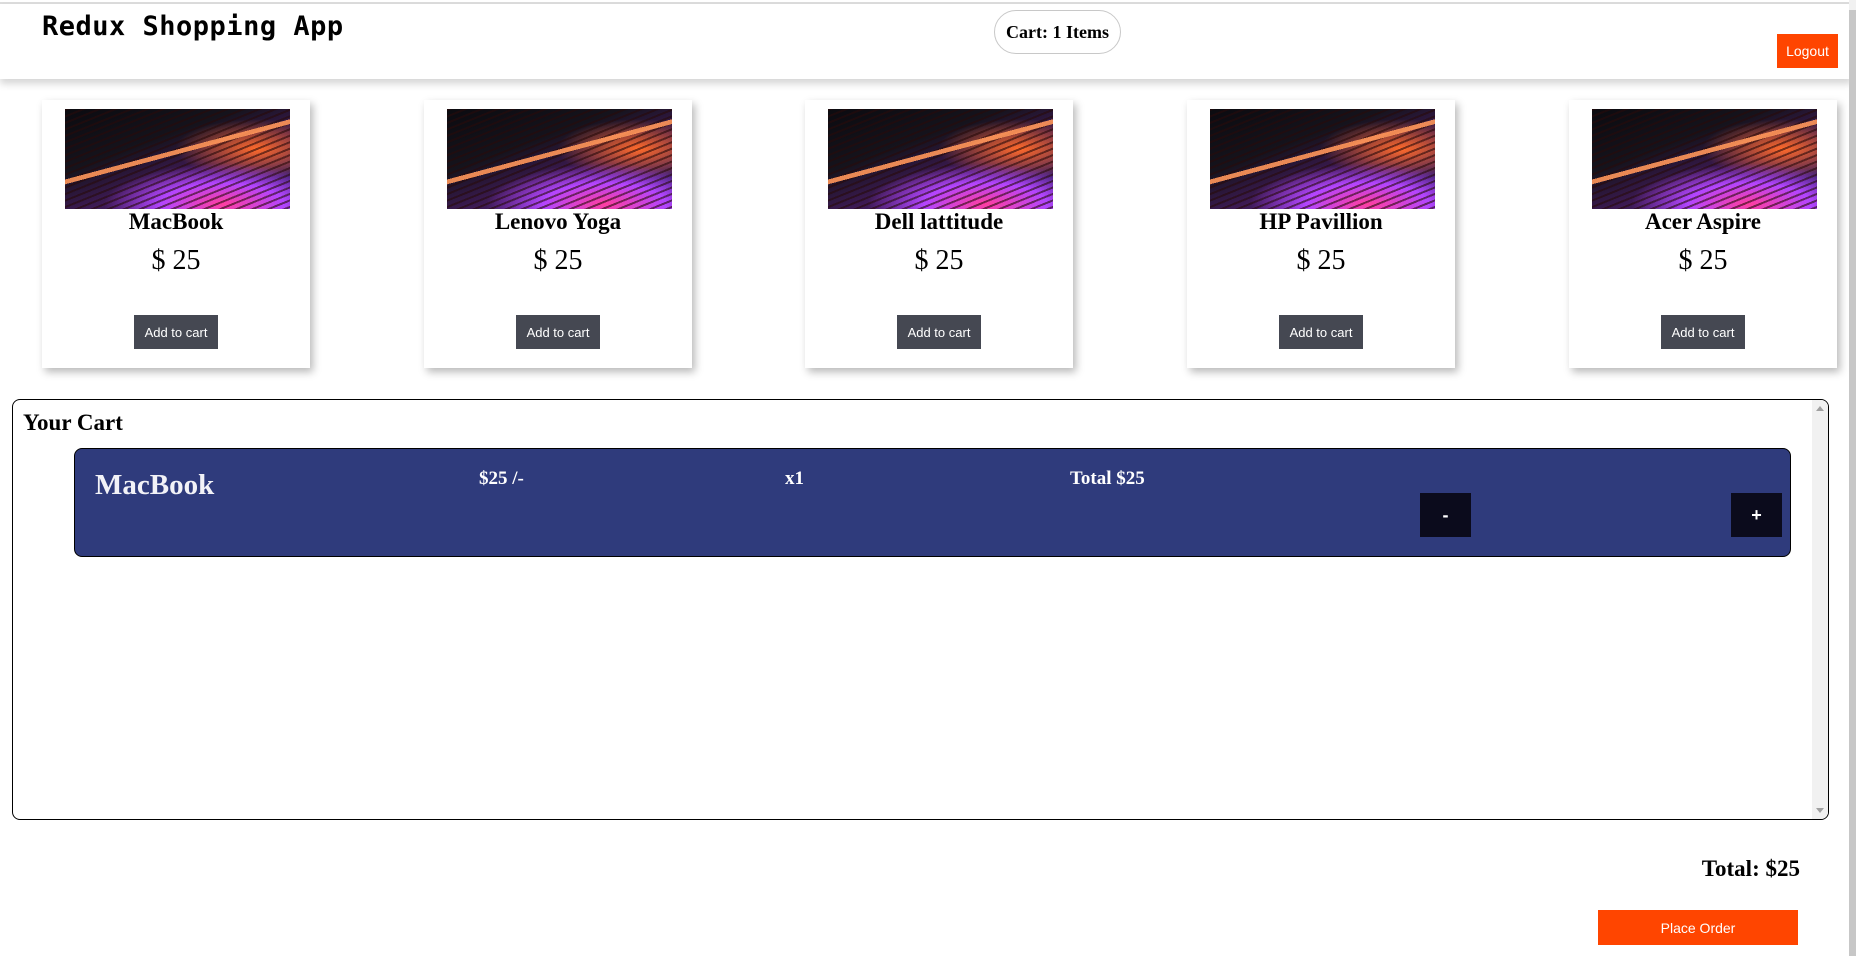 This screenshot has height=956, width=1856. Describe the element at coordinates (1820, 609) in the screenshot. I see `cart-scrollbar` at that location.